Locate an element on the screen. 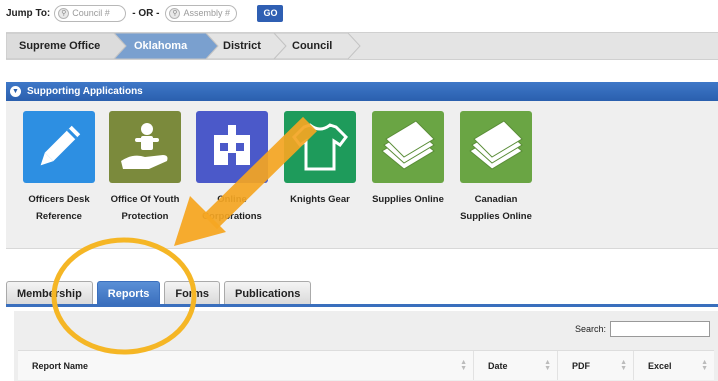  breadcrumb: Supreme Office Oklahoma District Council is located at coordinates (362, 46).